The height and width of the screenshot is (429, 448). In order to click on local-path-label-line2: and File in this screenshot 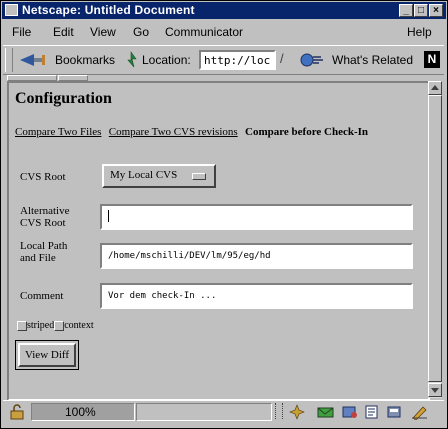, I will do `click(38, 258)`.